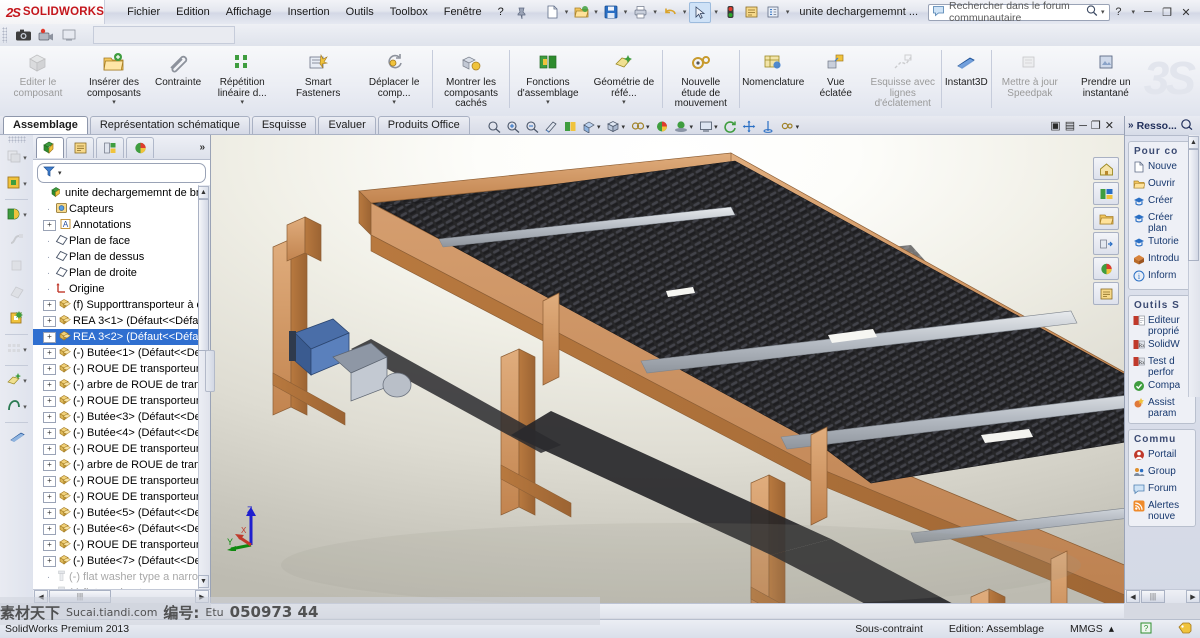 This screenshot has height=638, width=1200. I want to click on measure-caret: ▾, so click(798, 127).